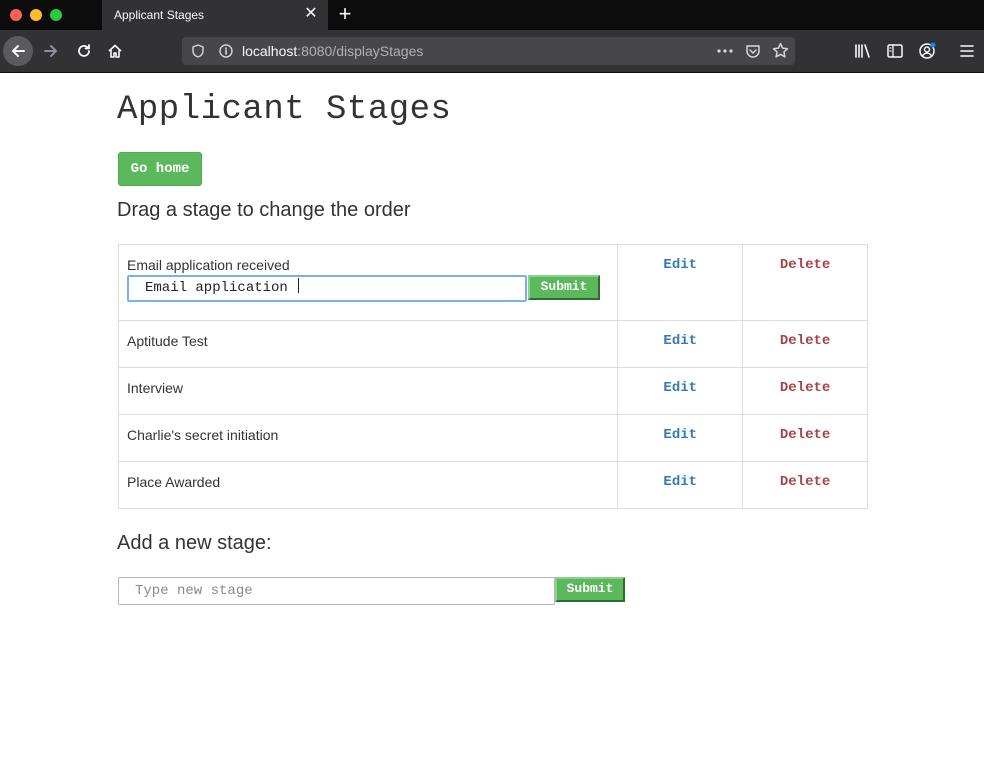 The width and height of the screenshot is (984, 776). I want to click on add-stage-submit-button: Submit, so click(590, 589).